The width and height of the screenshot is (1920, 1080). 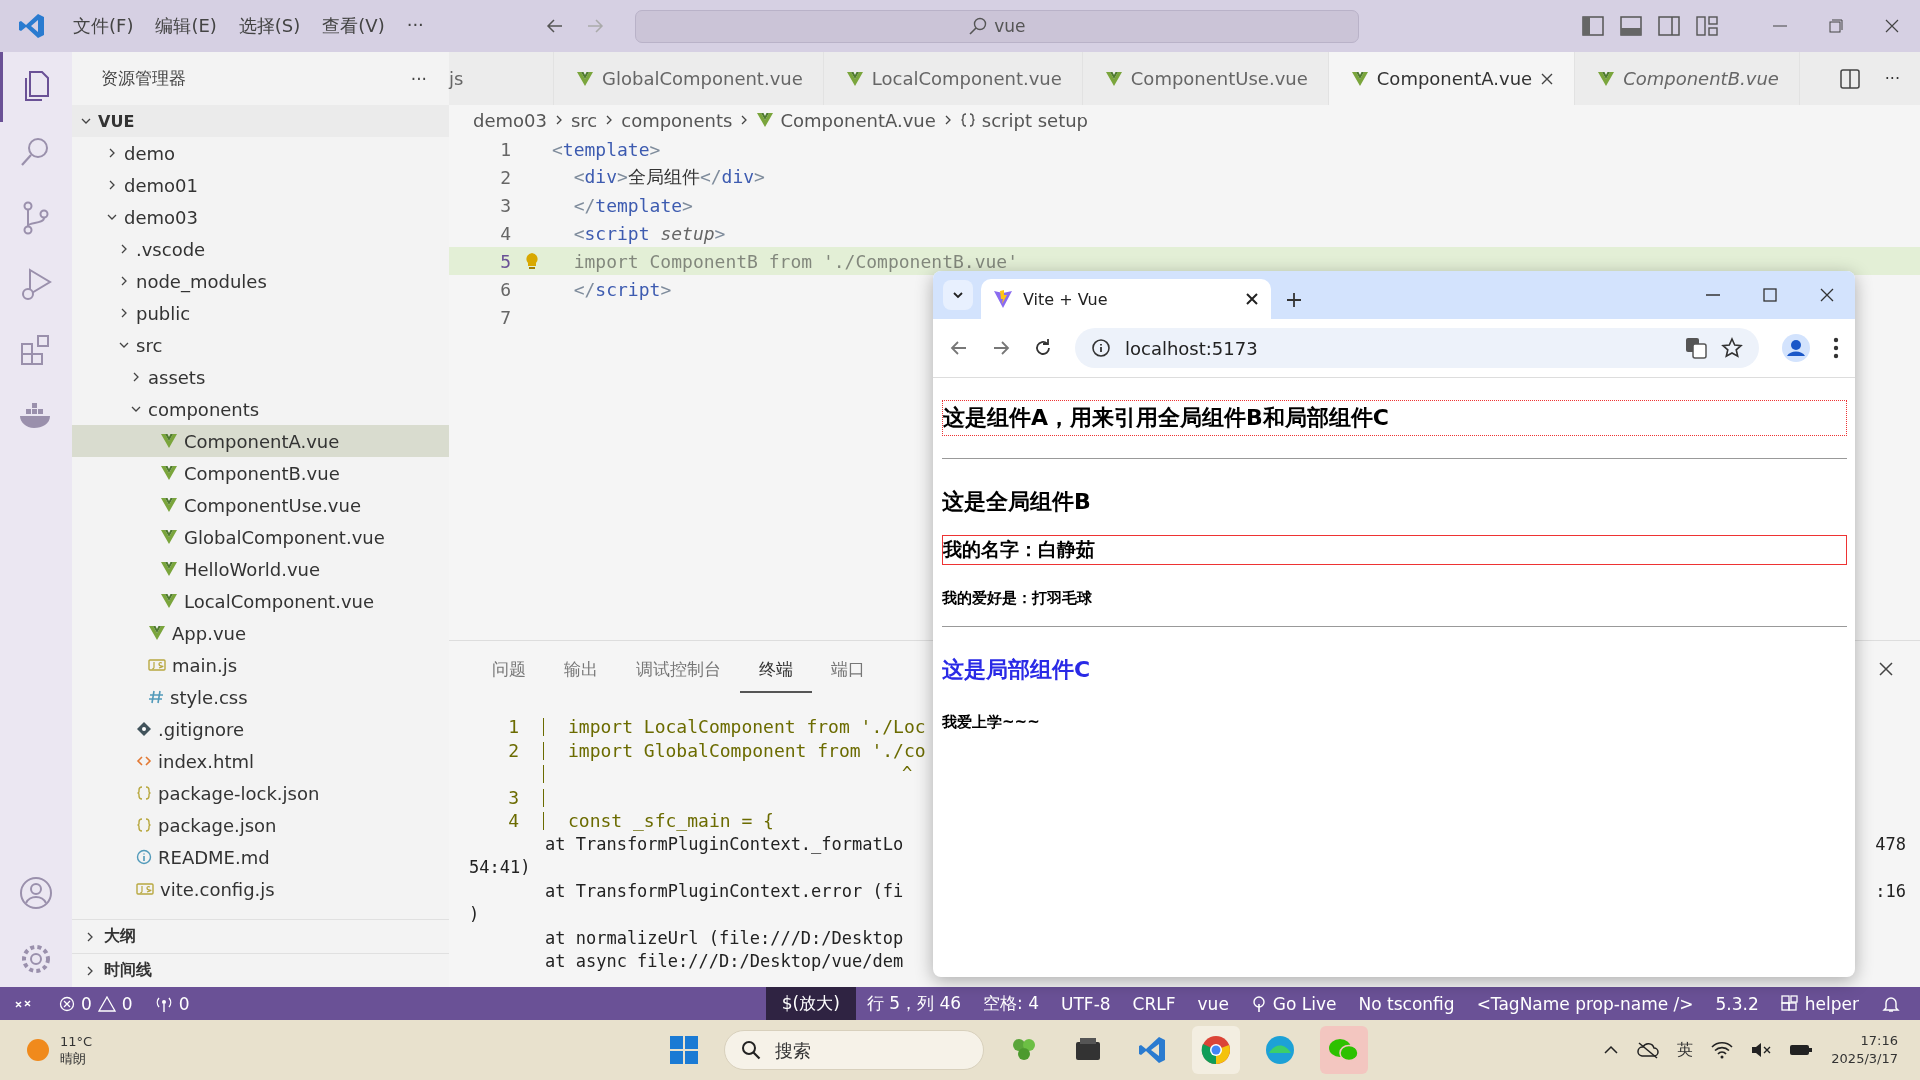 What do you see at coordinates (260, 569) in the screenshot?
I see `file-item: HelloWorld.vue` at bounding box center [260, 569].